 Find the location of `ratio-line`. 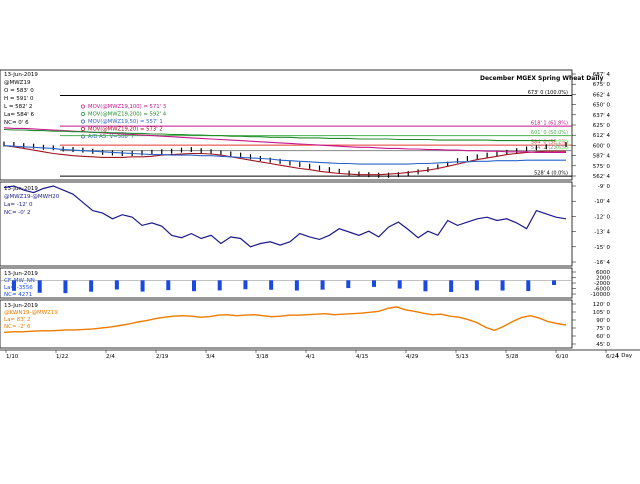

ratio-line is located at coordinates (285, 319).